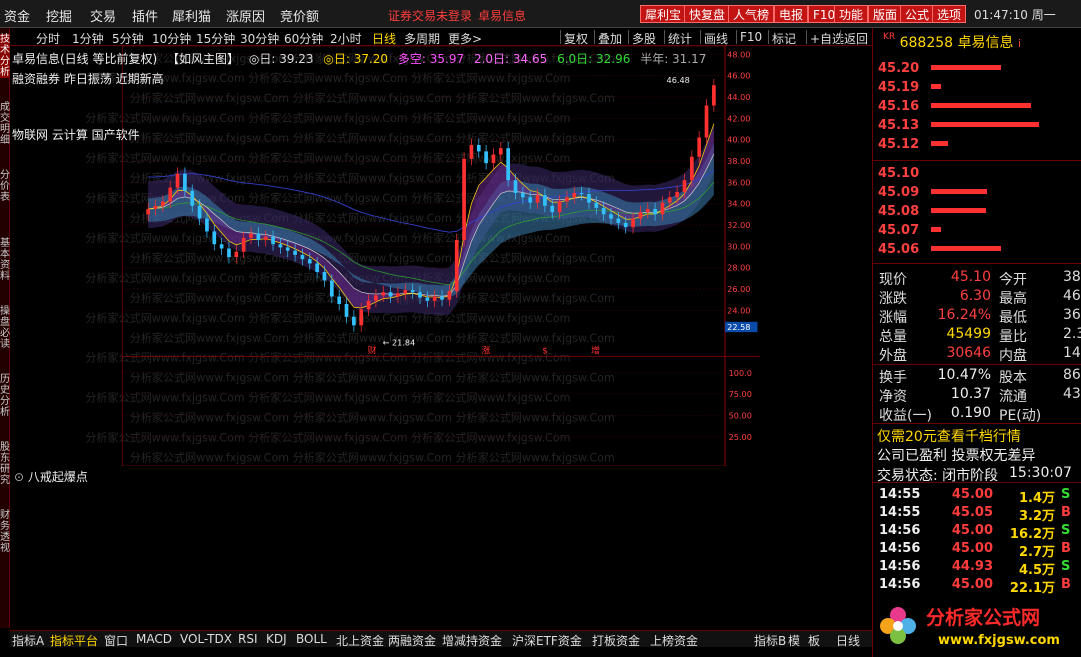 The width and height of the screenshot is (1081, 657). I want to click on bottom-right-2: 板, so click(814, 640).